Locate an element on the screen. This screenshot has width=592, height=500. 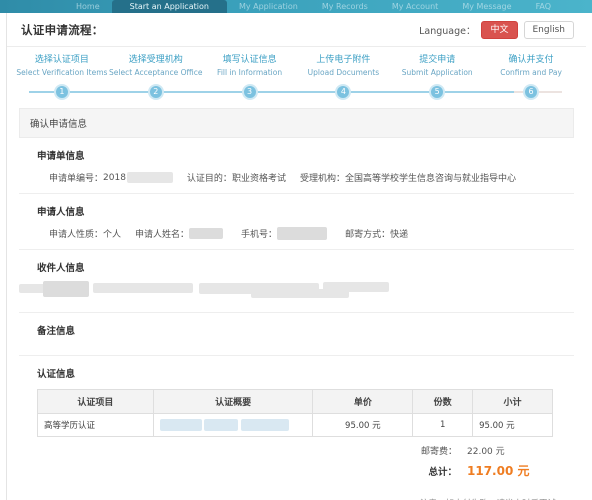
remark-info-title: 备注信息 is located at coordinates (56, 331).